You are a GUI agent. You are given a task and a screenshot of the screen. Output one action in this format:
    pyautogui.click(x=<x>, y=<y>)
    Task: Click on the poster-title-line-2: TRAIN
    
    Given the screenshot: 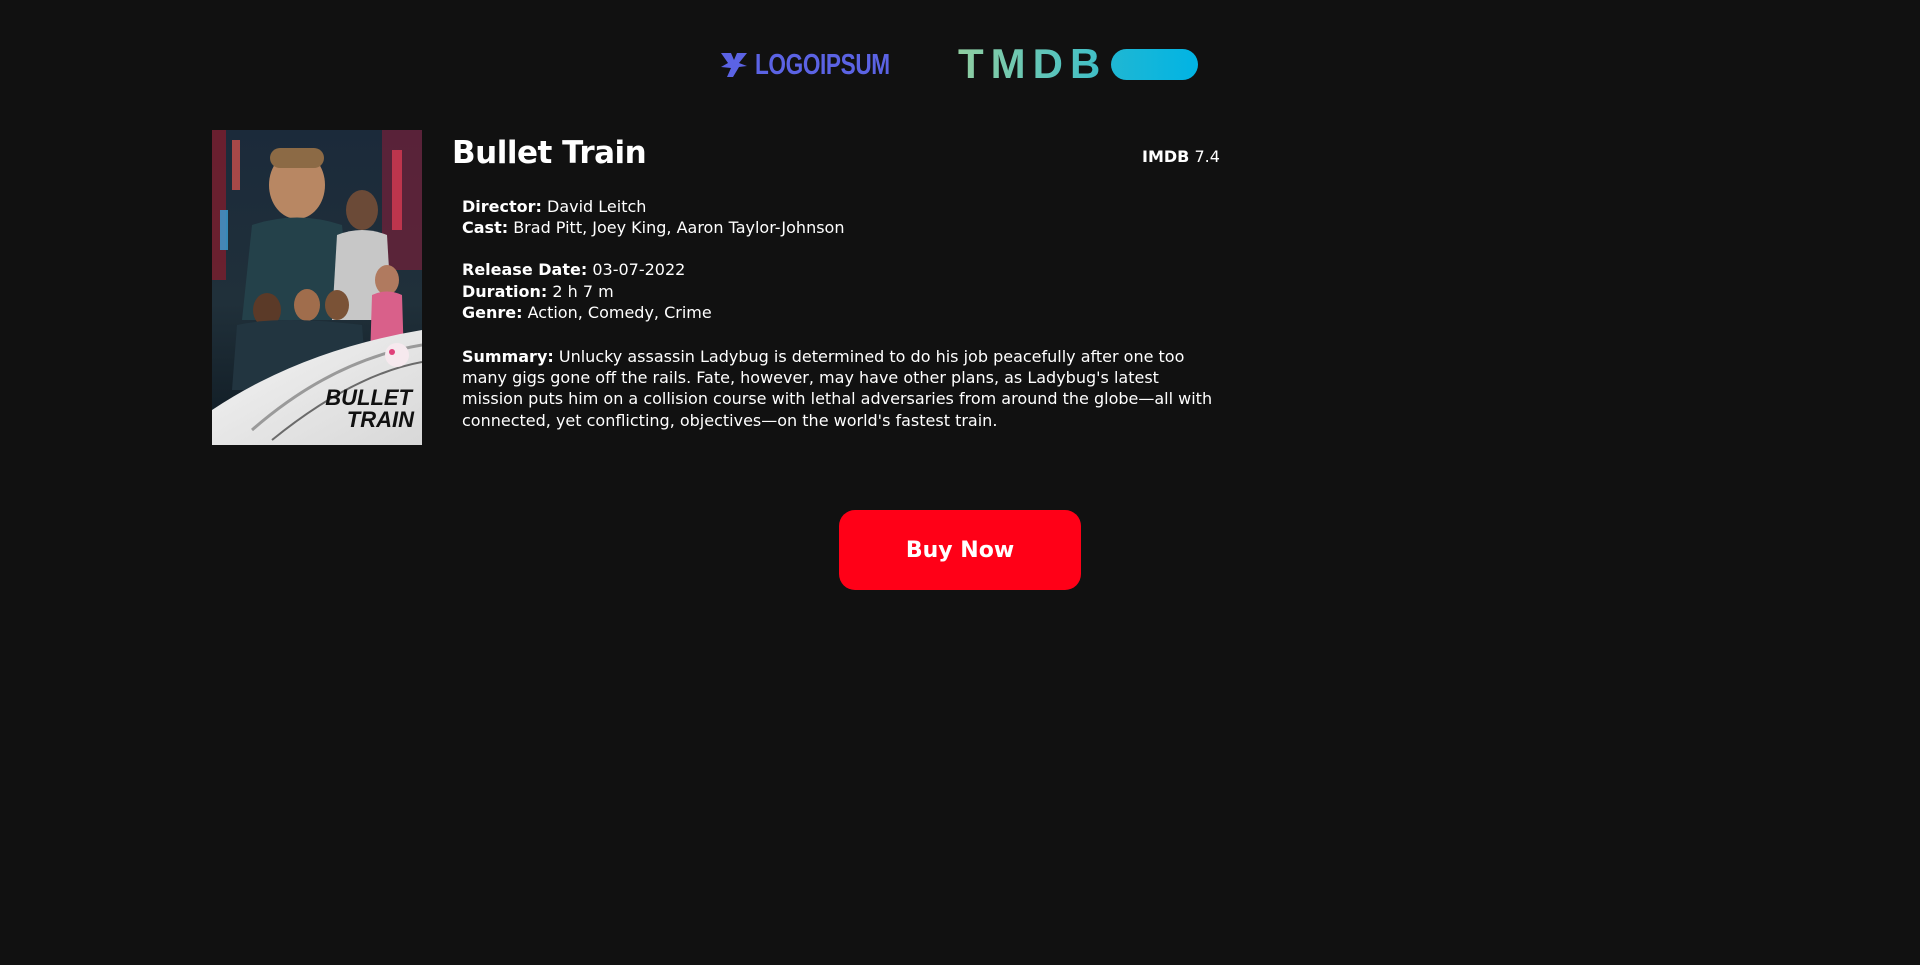 What is the action you would take?
    pyautogui.click(x=381, y=419)
    